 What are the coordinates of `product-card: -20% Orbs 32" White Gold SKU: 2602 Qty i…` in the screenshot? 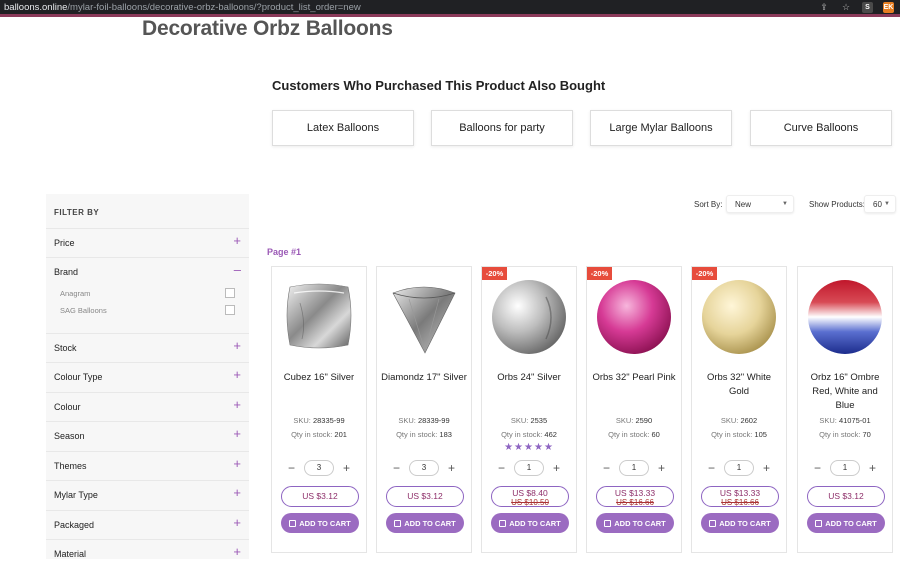 It's located at (739, 409).